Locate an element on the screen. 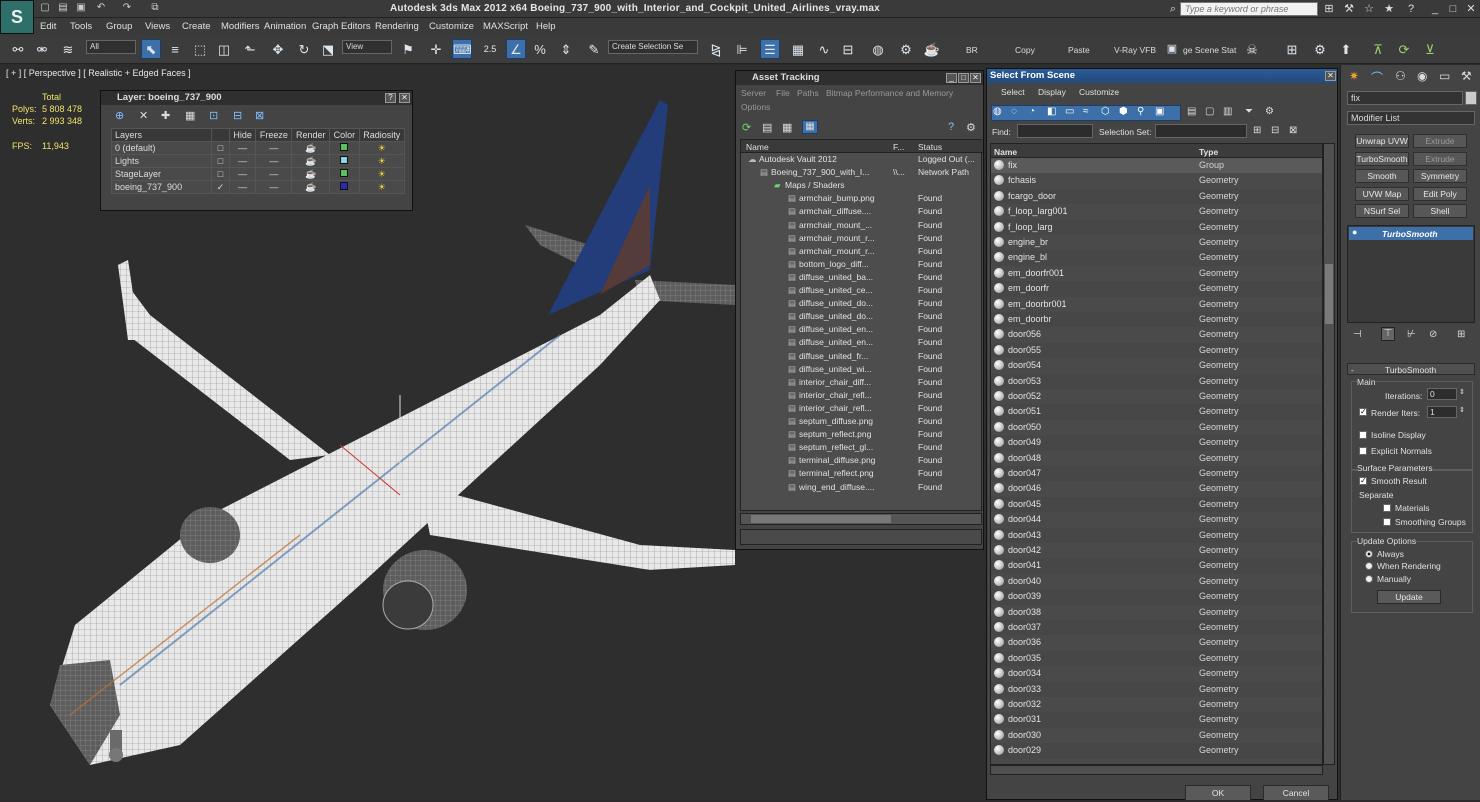  modifier-button: TurboSmooth is located at coordinates (1382, 159).